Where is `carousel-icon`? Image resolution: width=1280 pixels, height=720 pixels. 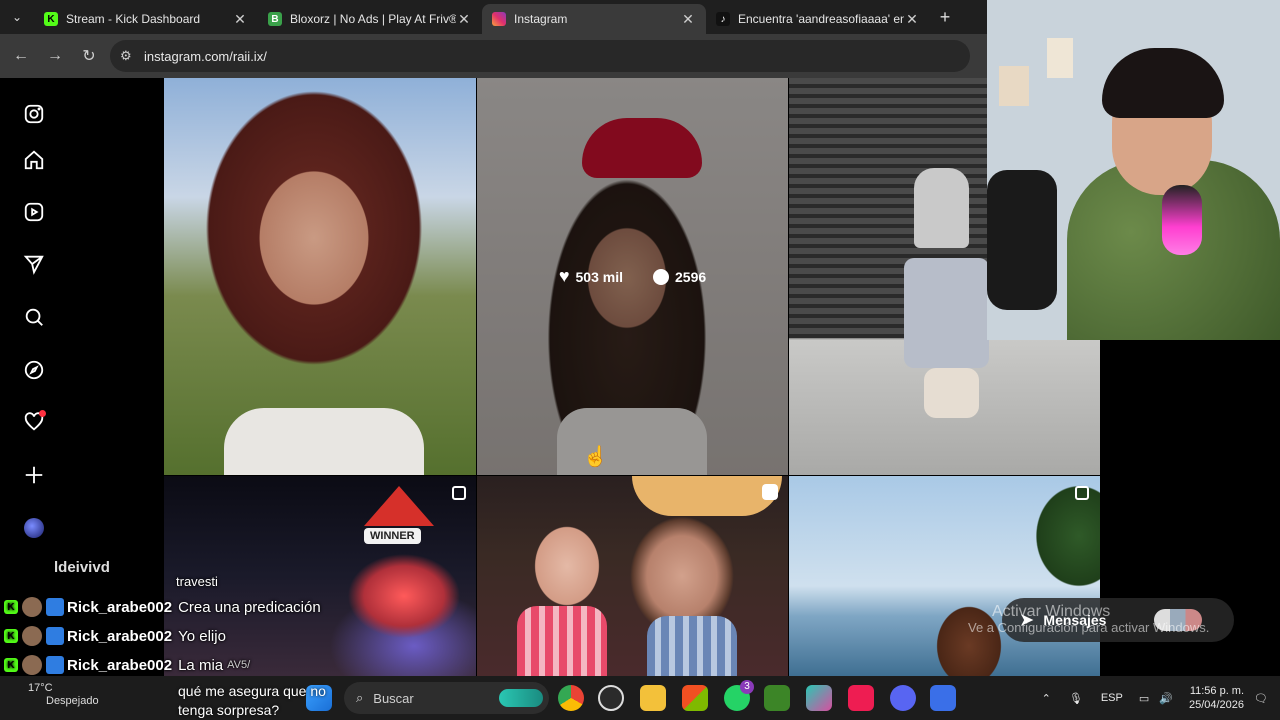 carousel-icon is located at coordinates (459, 493).